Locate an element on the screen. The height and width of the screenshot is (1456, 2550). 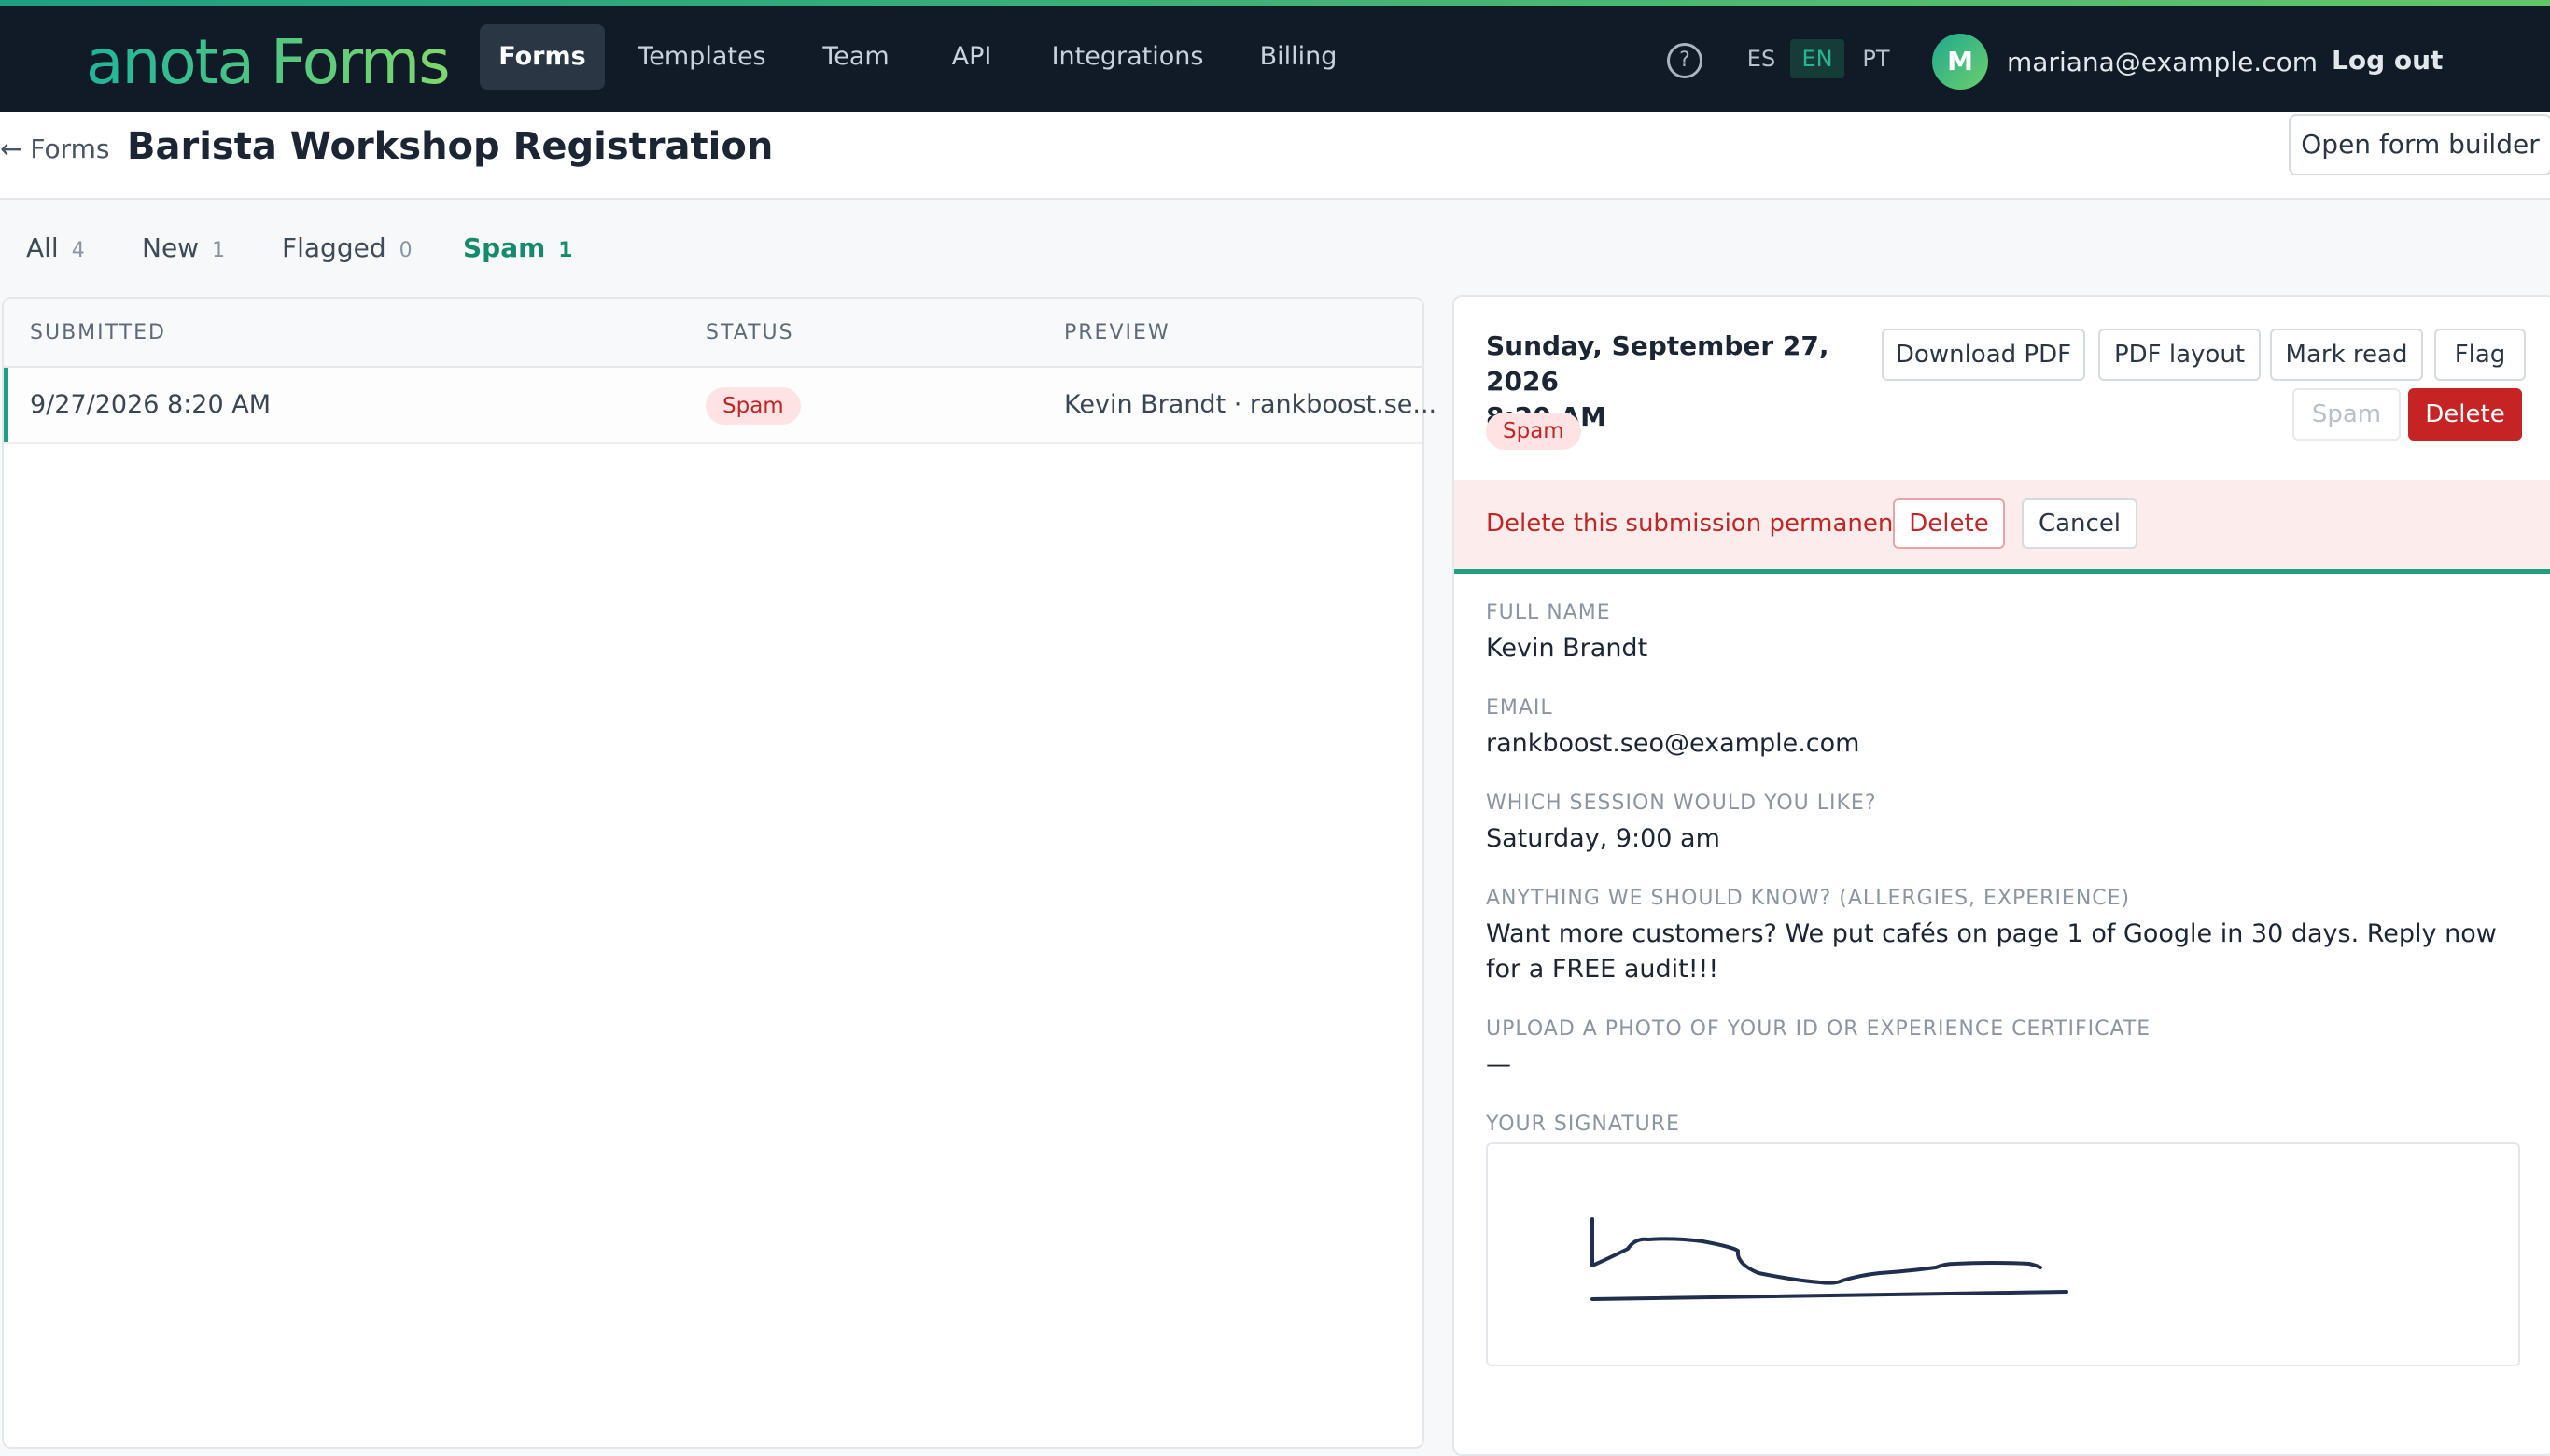
field-label-signature: YOUR SIGNATURE is located at coordinates (1583, 1124).